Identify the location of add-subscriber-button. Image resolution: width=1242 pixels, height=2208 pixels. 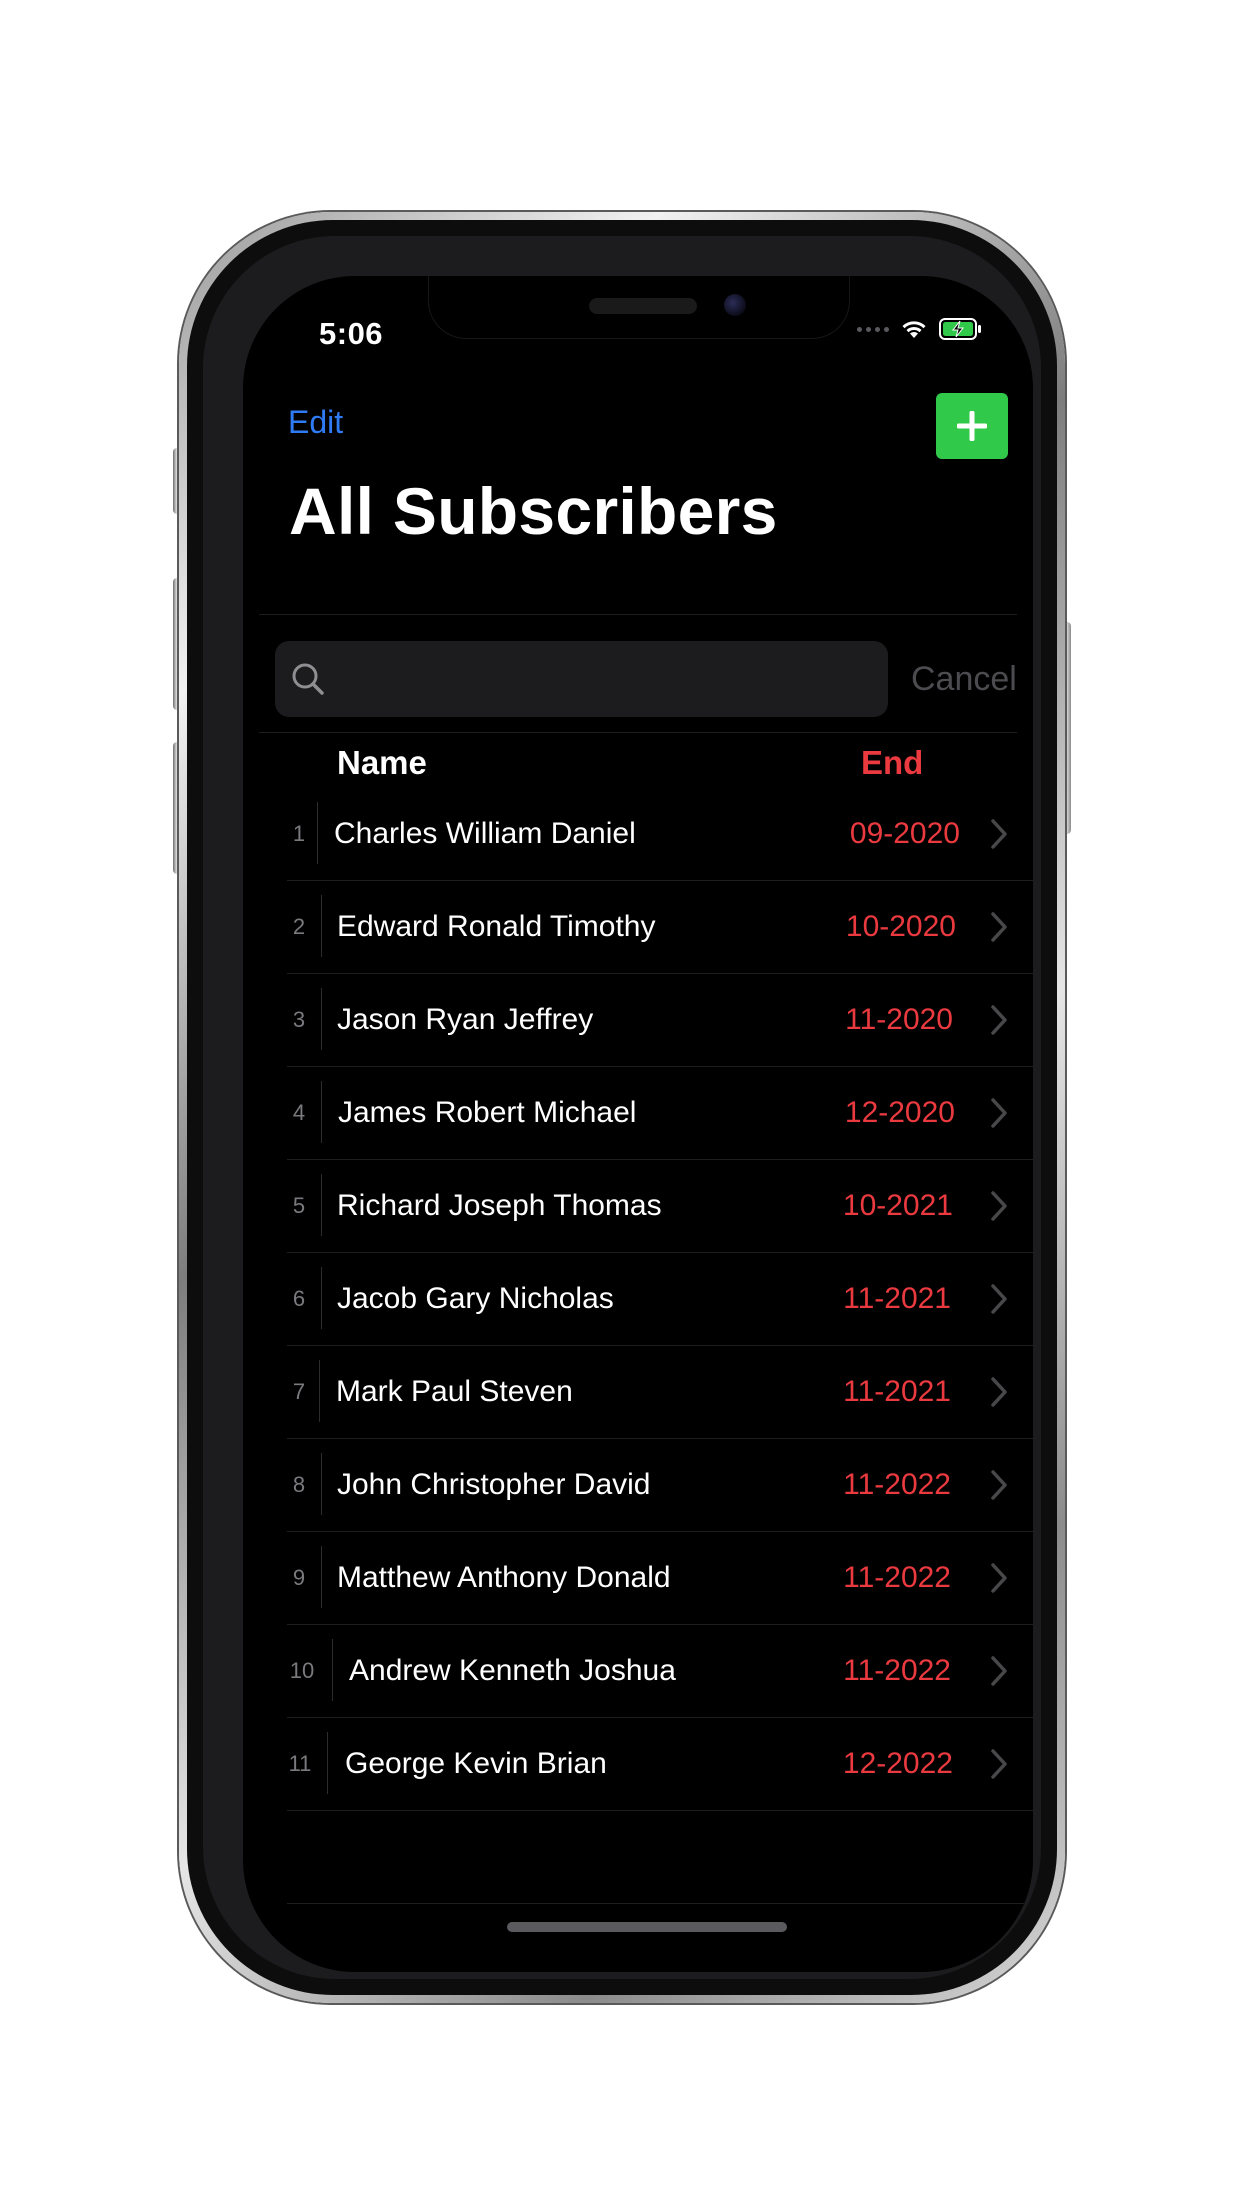
(972, 426).